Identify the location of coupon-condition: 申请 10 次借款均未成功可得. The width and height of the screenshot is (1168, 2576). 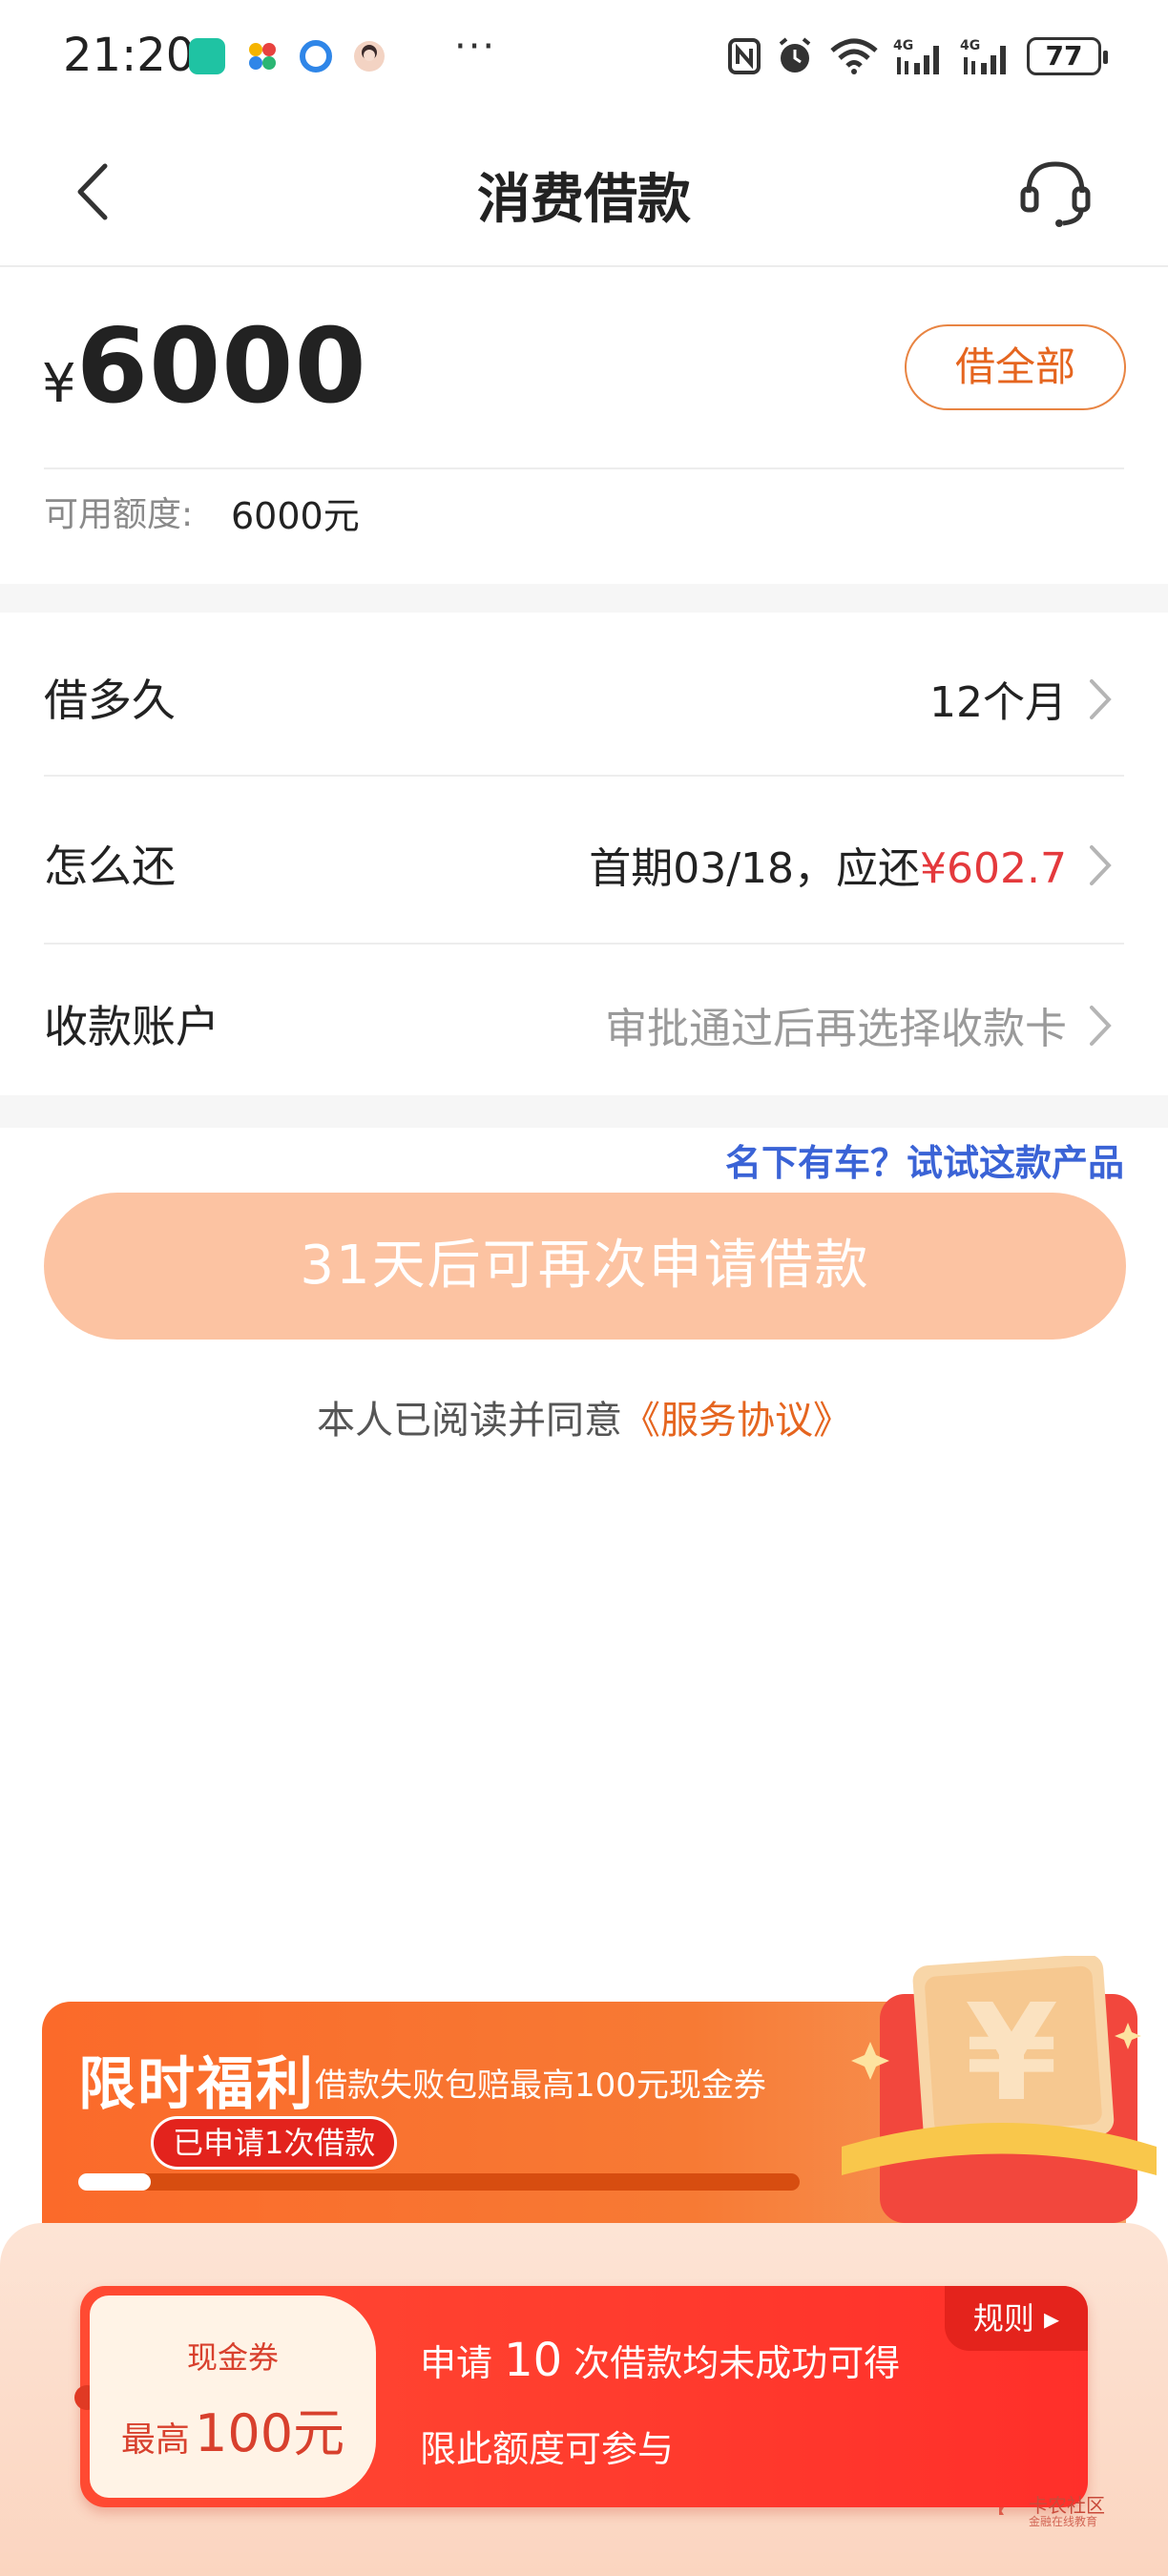
(660, 2360).